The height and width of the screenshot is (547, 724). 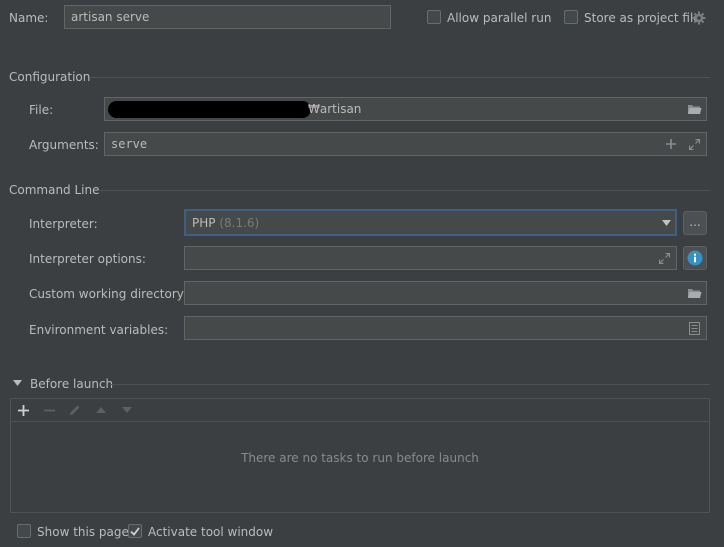 I want to click on minus-icon, so click(x=49, y=410).